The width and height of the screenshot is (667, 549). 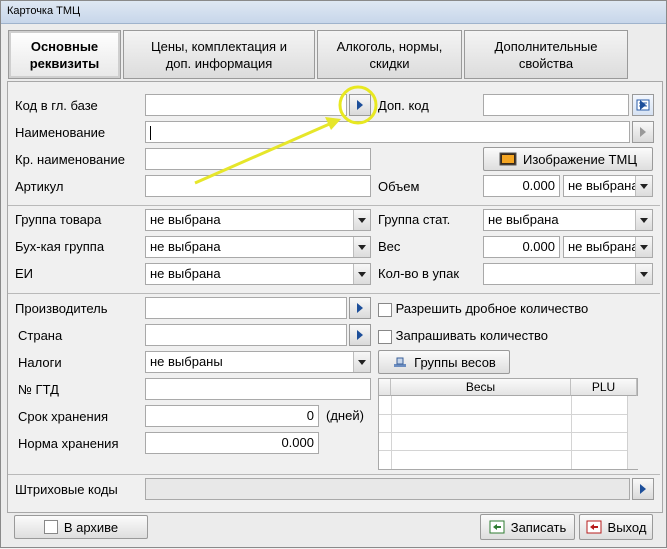 I want to click on annotation-overlay, so click(x=286, y=135).